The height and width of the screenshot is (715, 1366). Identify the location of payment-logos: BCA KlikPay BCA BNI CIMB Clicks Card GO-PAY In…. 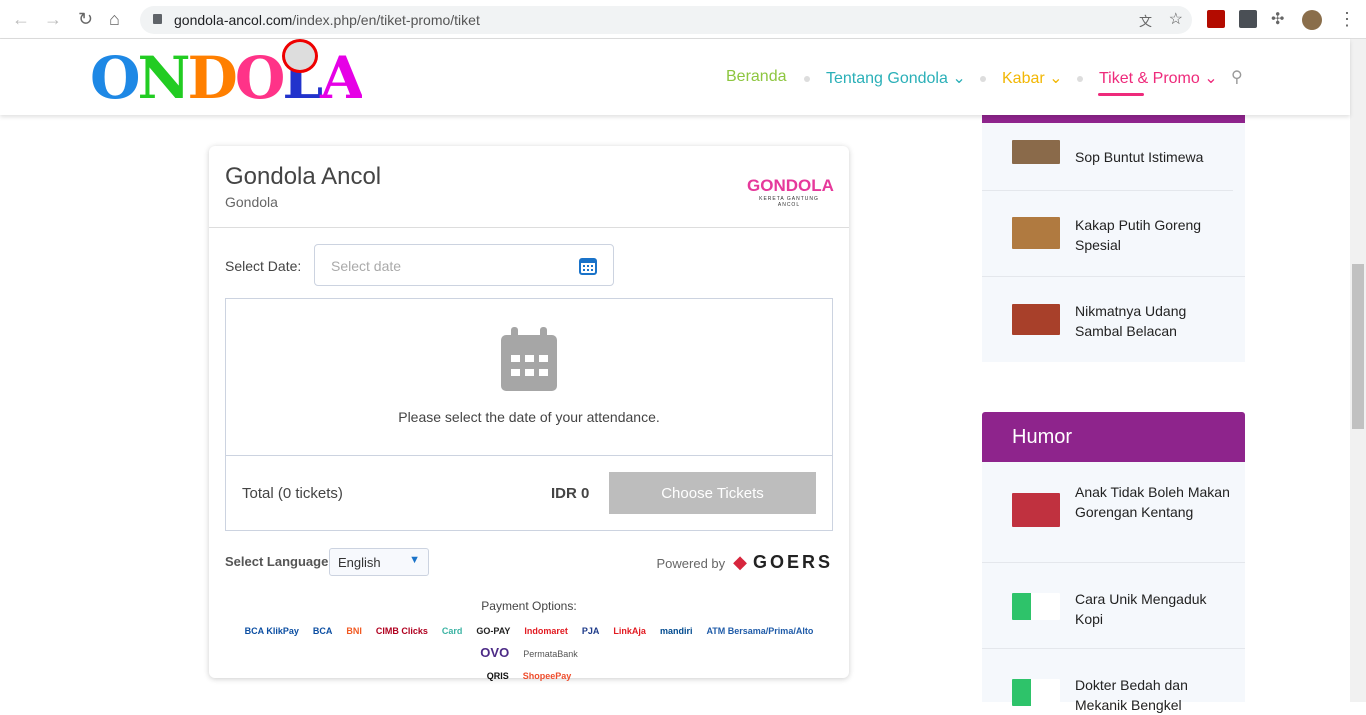
(529, 653).